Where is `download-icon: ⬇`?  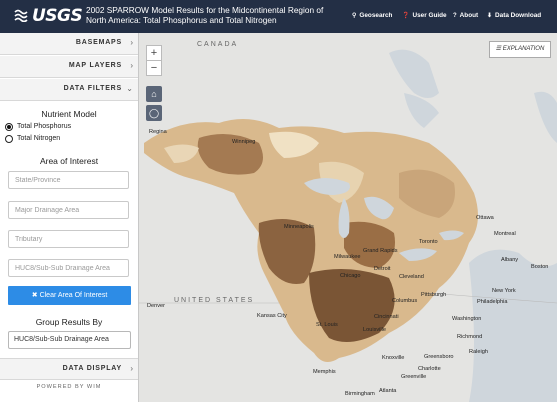
download-icon: ⬇ is located at coordinates (490, 16).